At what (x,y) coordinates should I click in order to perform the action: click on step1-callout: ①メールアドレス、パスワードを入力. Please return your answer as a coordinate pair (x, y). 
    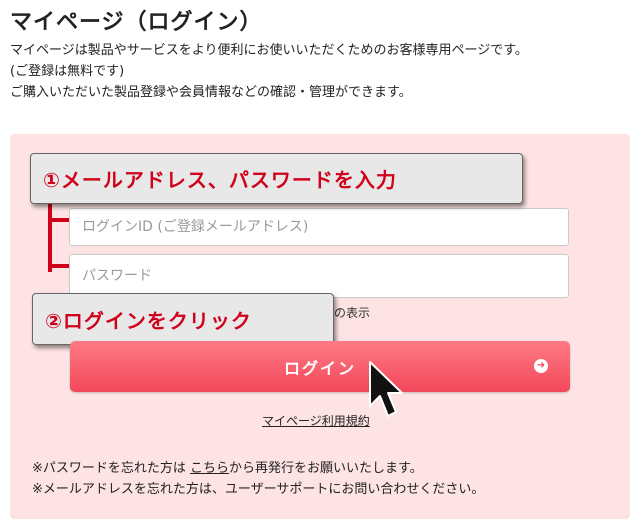
    Looking at the image, I should click on (276, 178).